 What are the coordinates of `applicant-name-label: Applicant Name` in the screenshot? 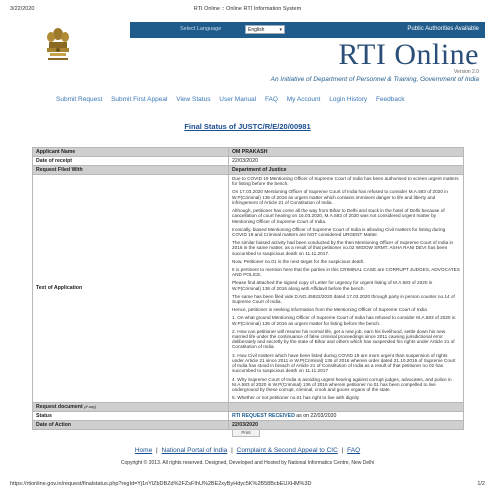 It's located at (130, 152).